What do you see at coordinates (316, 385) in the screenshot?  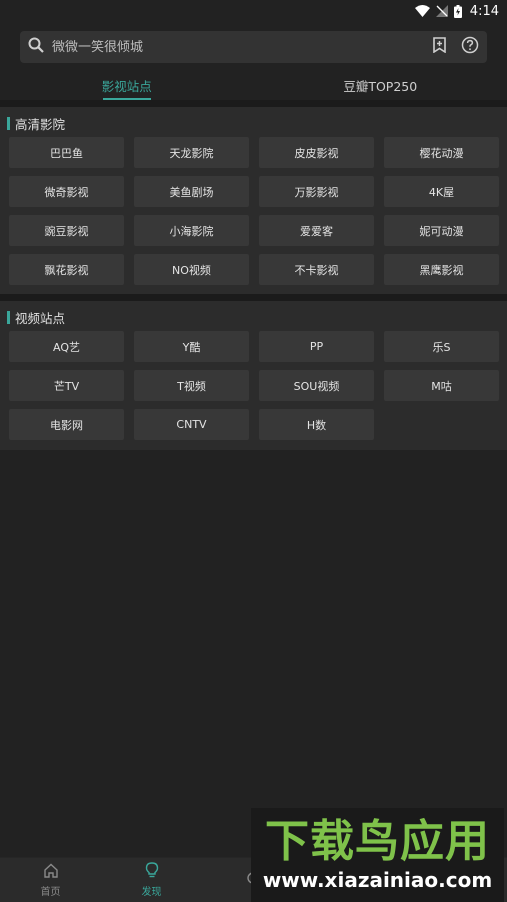 I see `site-button: SOU视频` at bounding box center [316, 385].